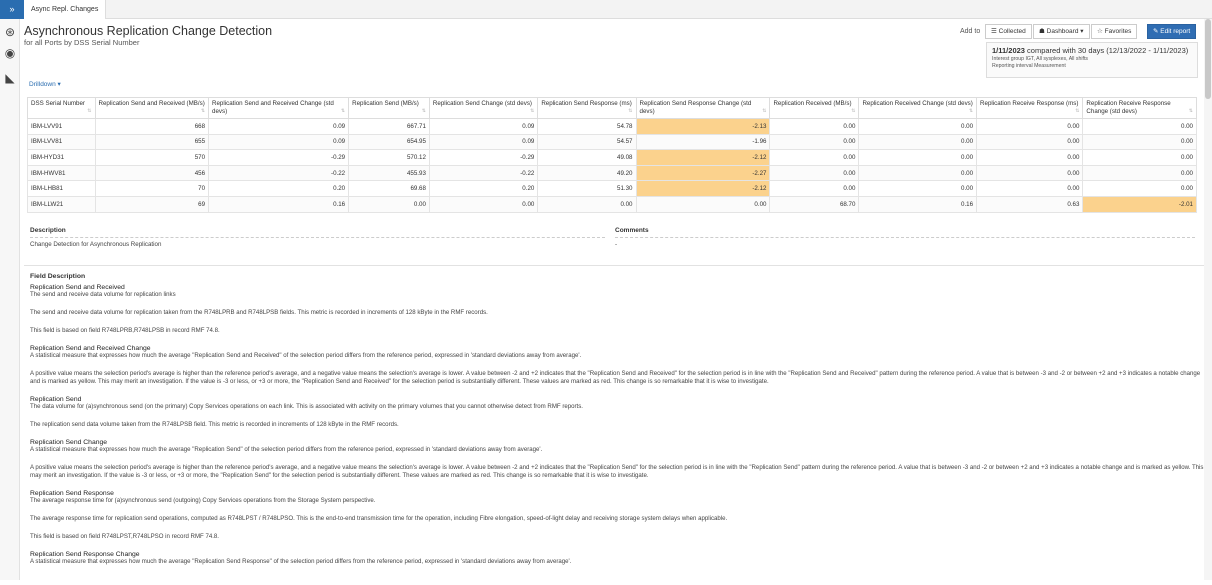 Image resolution: width=1212 pixels, height=585 pixels. Describe the element at coordinates (1208, 59) in the screenshot. I see `scrollbar-thumb` at that location.